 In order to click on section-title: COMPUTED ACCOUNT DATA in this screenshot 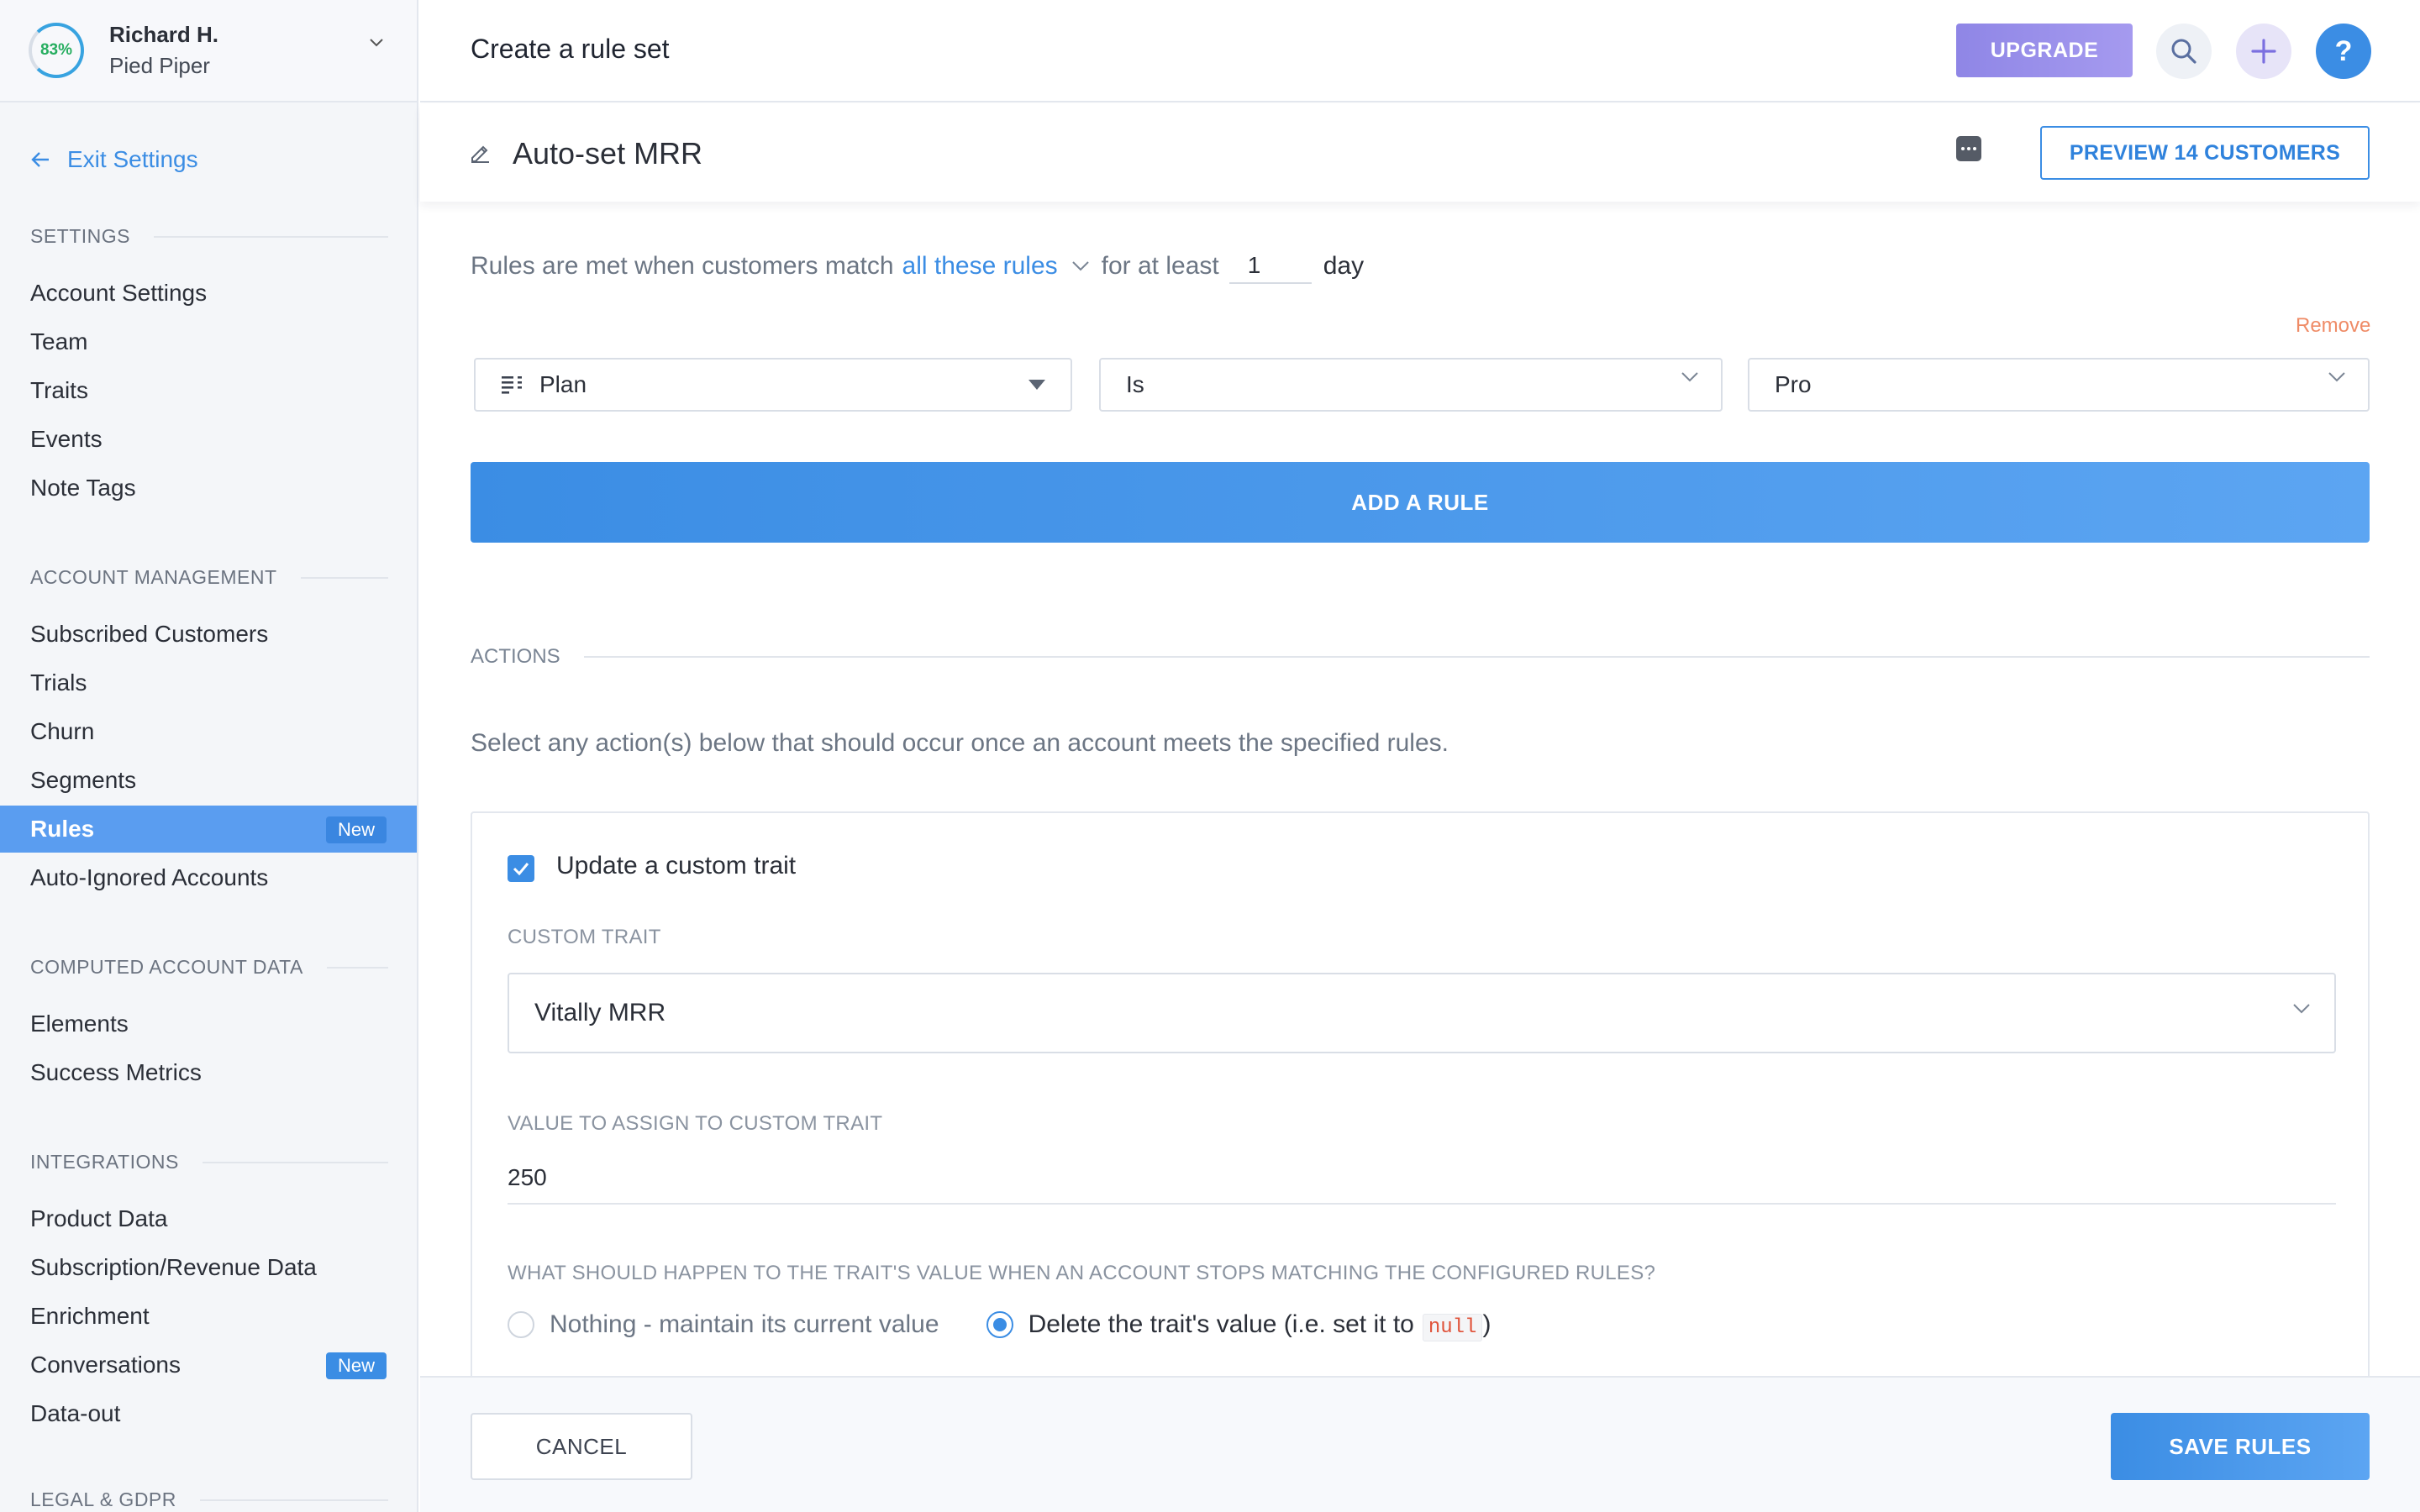, I will do `click(166, 967)`.